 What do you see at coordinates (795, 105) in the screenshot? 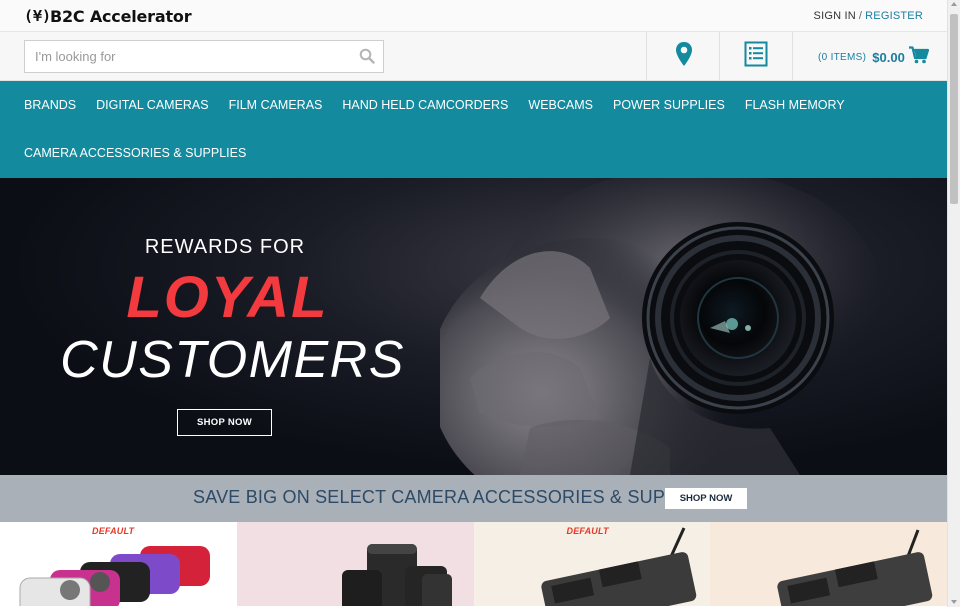
I see `nav-item-flash-memory: FLASH MEMORY` at bounding box center [795, 105].